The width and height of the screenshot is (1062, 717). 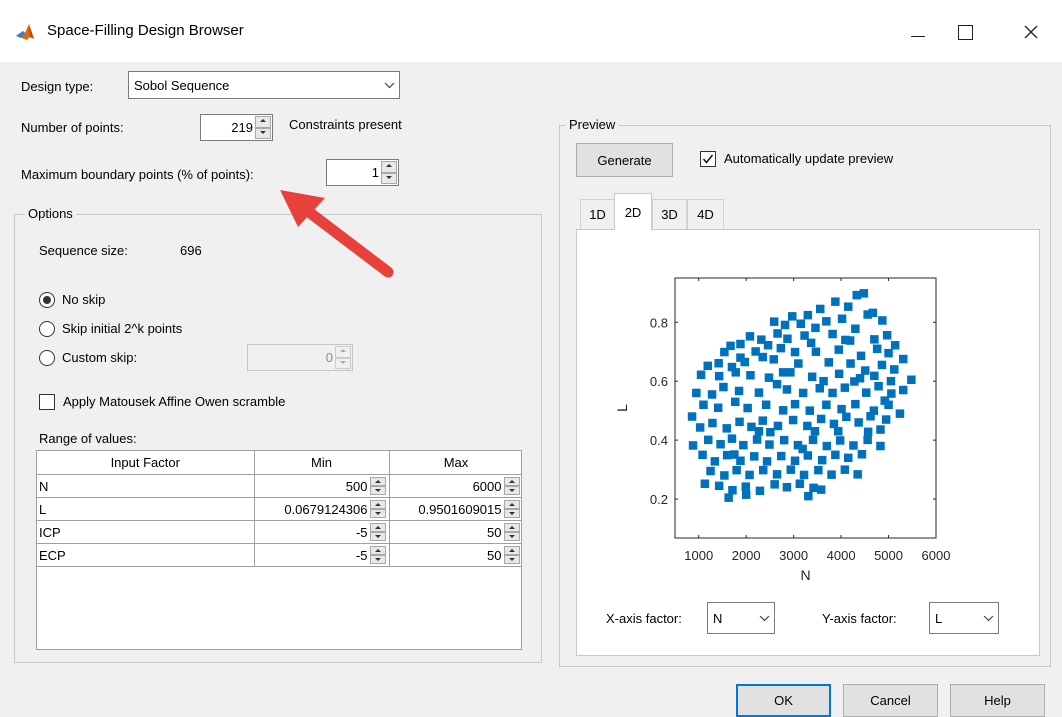 I want to click on max-value: 6000, so click(x=487, y=486).